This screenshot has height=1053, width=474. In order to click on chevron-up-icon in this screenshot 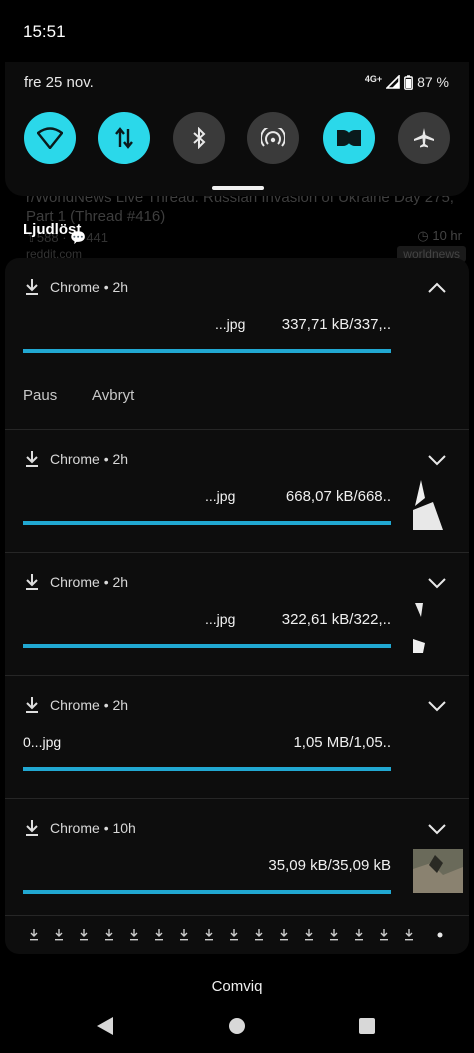, I will do `click(437, 288)`.